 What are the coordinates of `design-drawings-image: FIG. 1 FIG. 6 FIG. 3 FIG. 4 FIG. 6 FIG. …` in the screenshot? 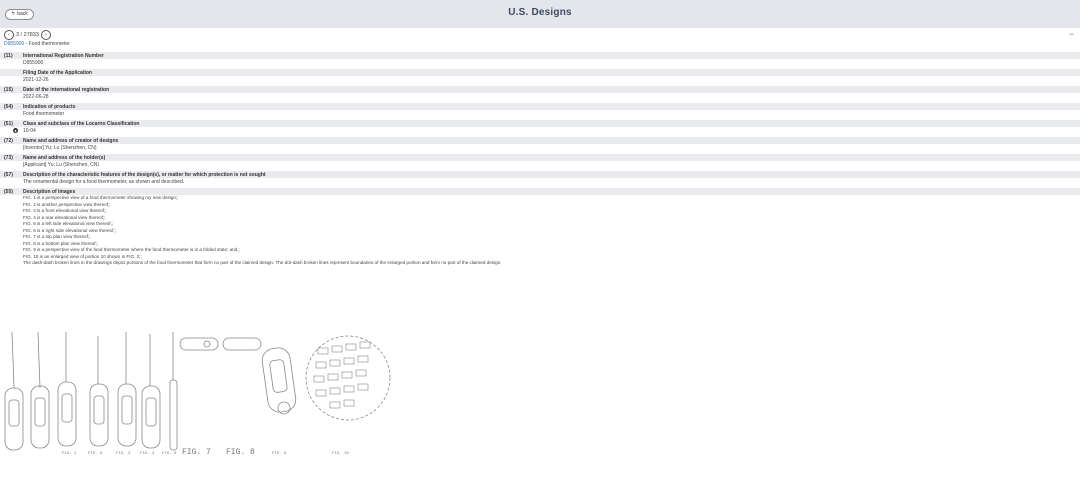 It's located at (197, 394).